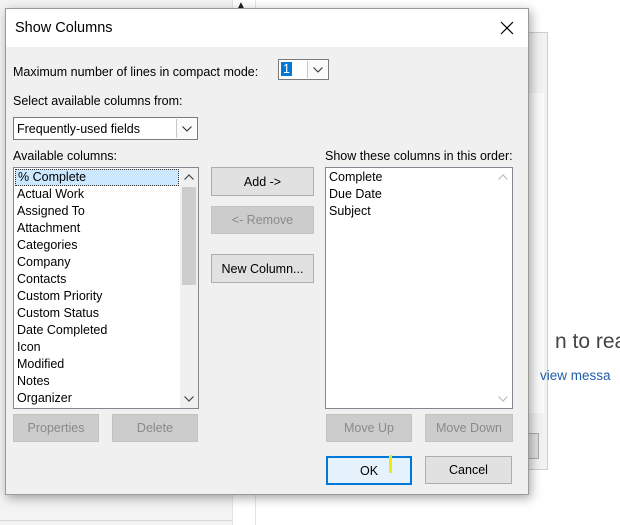  What do you see at coordinates (303, 69) in the screenshot?
I see `compact-lines-select: 1` at bounding box center [303, 69].